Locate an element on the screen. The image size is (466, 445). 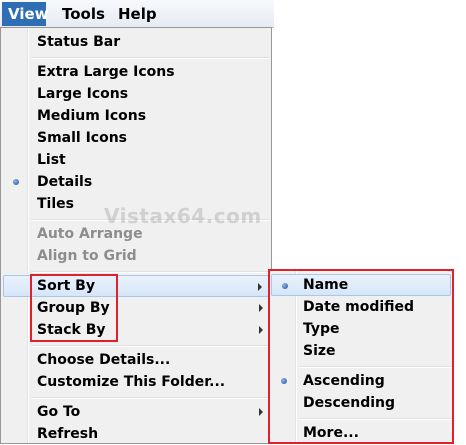
menu-item-go-to: Go To is located at coordinates (136, 412).